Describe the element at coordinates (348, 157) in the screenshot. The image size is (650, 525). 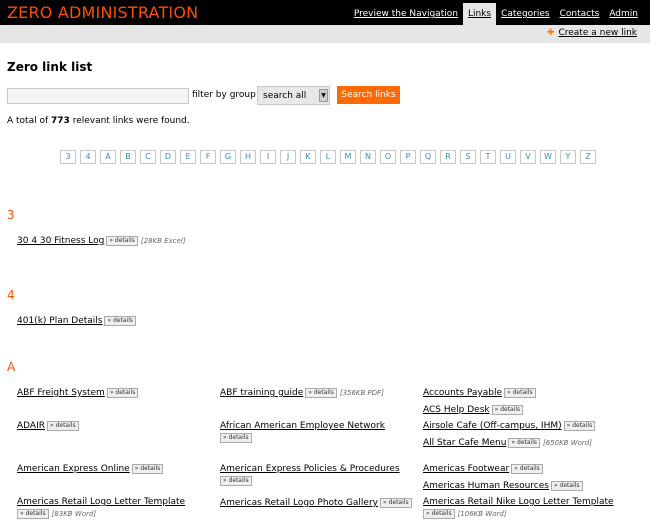
I see `alpha-link: M` at that location.